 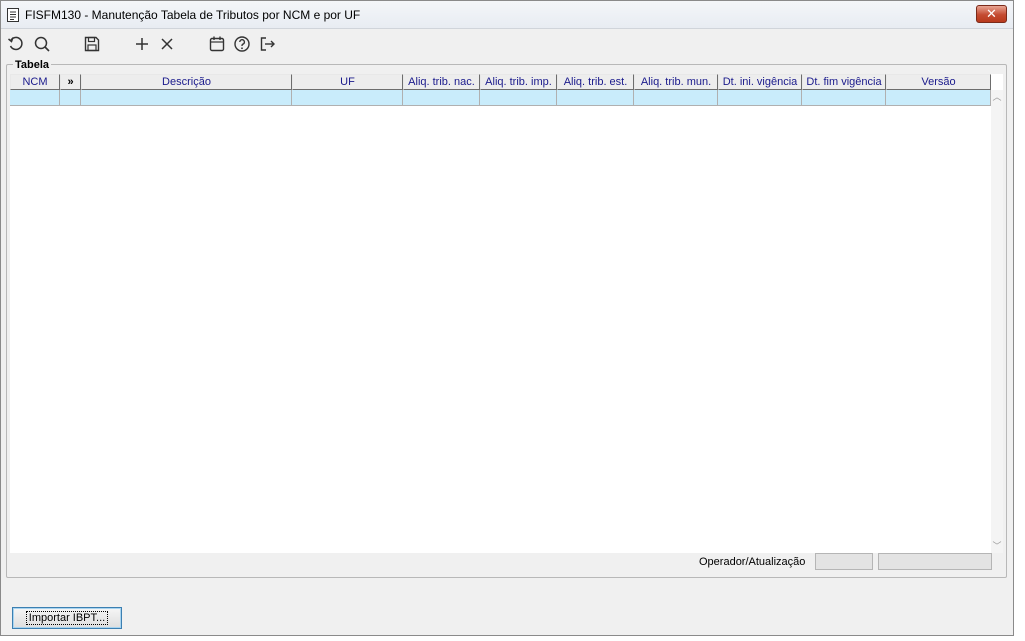 What do you see at coordinates (242, 44) in the screenshot?
I see `help-icon` at bounding box center [242, 44].